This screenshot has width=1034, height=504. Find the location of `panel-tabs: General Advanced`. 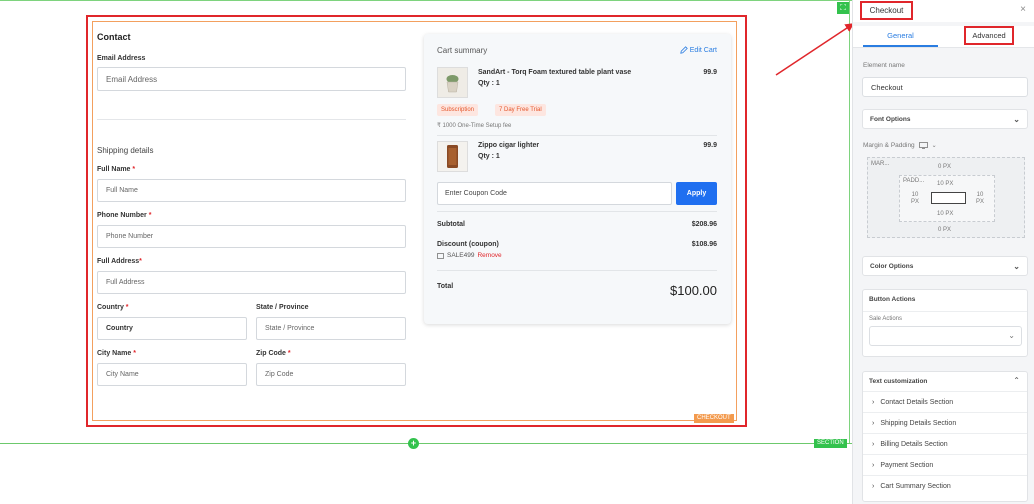

panel-tabs: General Advanced is located at coordinates (943, 37).